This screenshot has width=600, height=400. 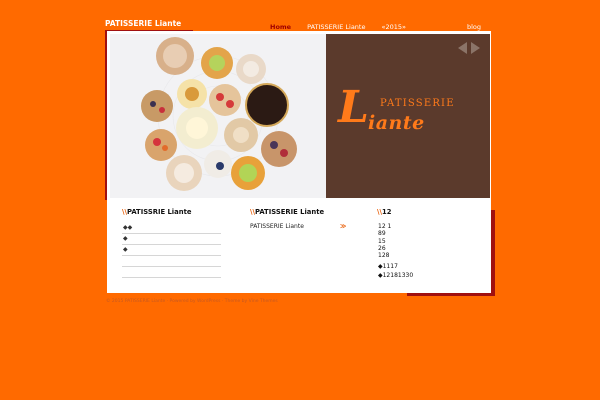 I want to click on column-3-line: 15, so click(x=382, y=241).